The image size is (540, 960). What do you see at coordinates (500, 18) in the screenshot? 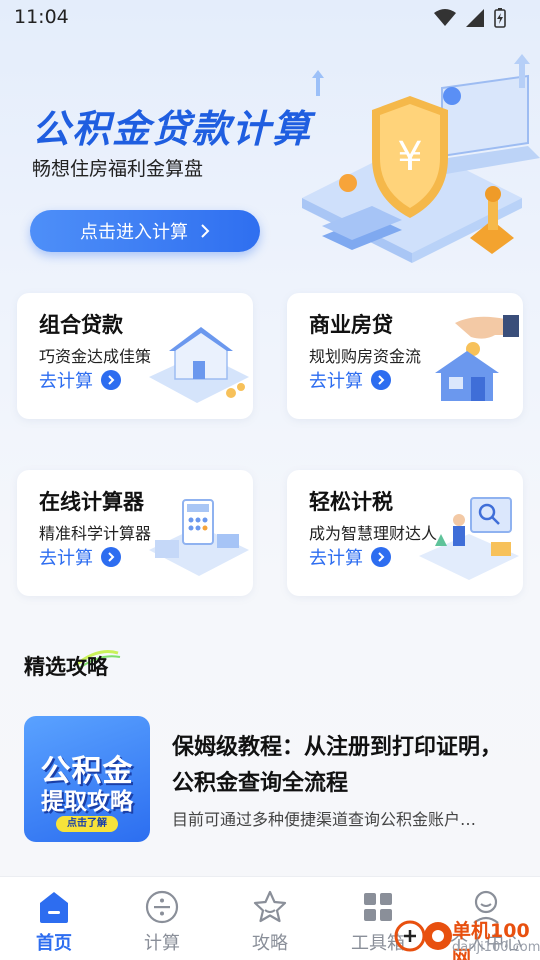
I see `battery-icon` at bounding box center [500, 18].